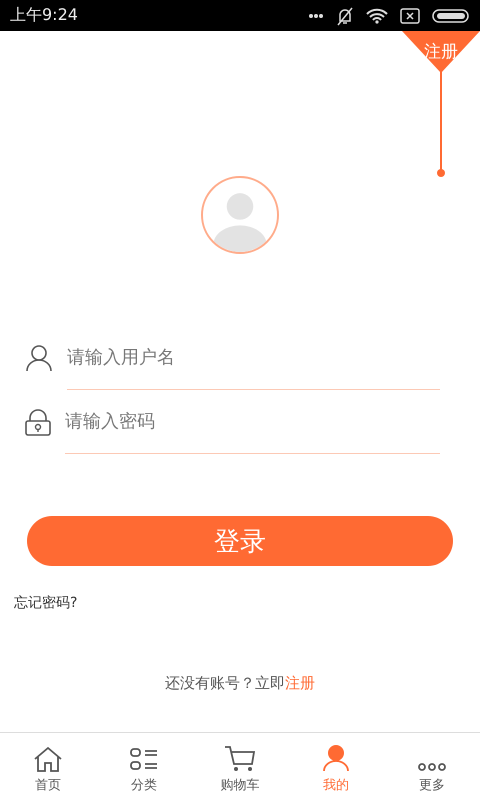 This screenshot has width=480, height=800. I want to click on more-icon, so click(432, 767).